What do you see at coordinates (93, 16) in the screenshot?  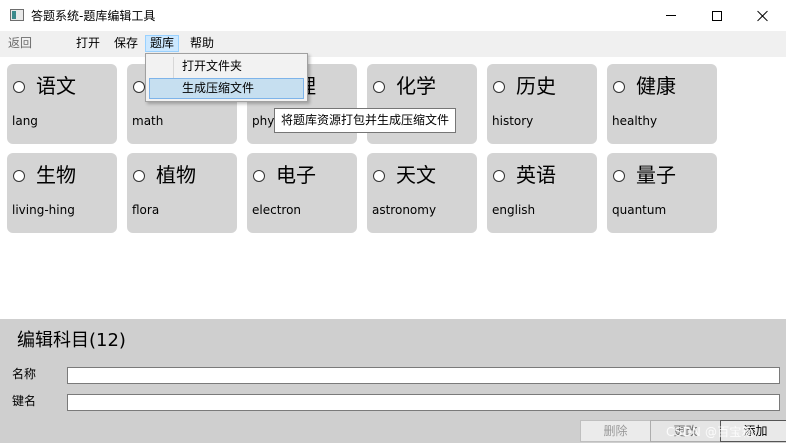 I see `window-title: 答题系统-题库编辑工具` at bounding box center [93, 16].